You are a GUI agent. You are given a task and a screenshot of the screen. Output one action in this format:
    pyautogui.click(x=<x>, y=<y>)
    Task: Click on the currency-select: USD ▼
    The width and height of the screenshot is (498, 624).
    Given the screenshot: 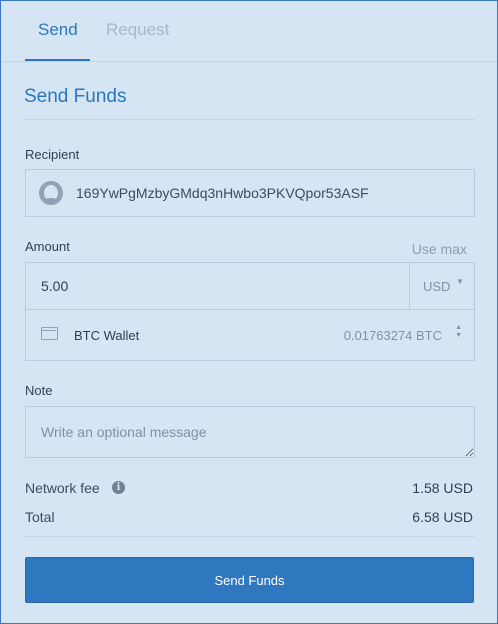 What is the action you would take?
    pyautogui.click(x=442, y=286)
    